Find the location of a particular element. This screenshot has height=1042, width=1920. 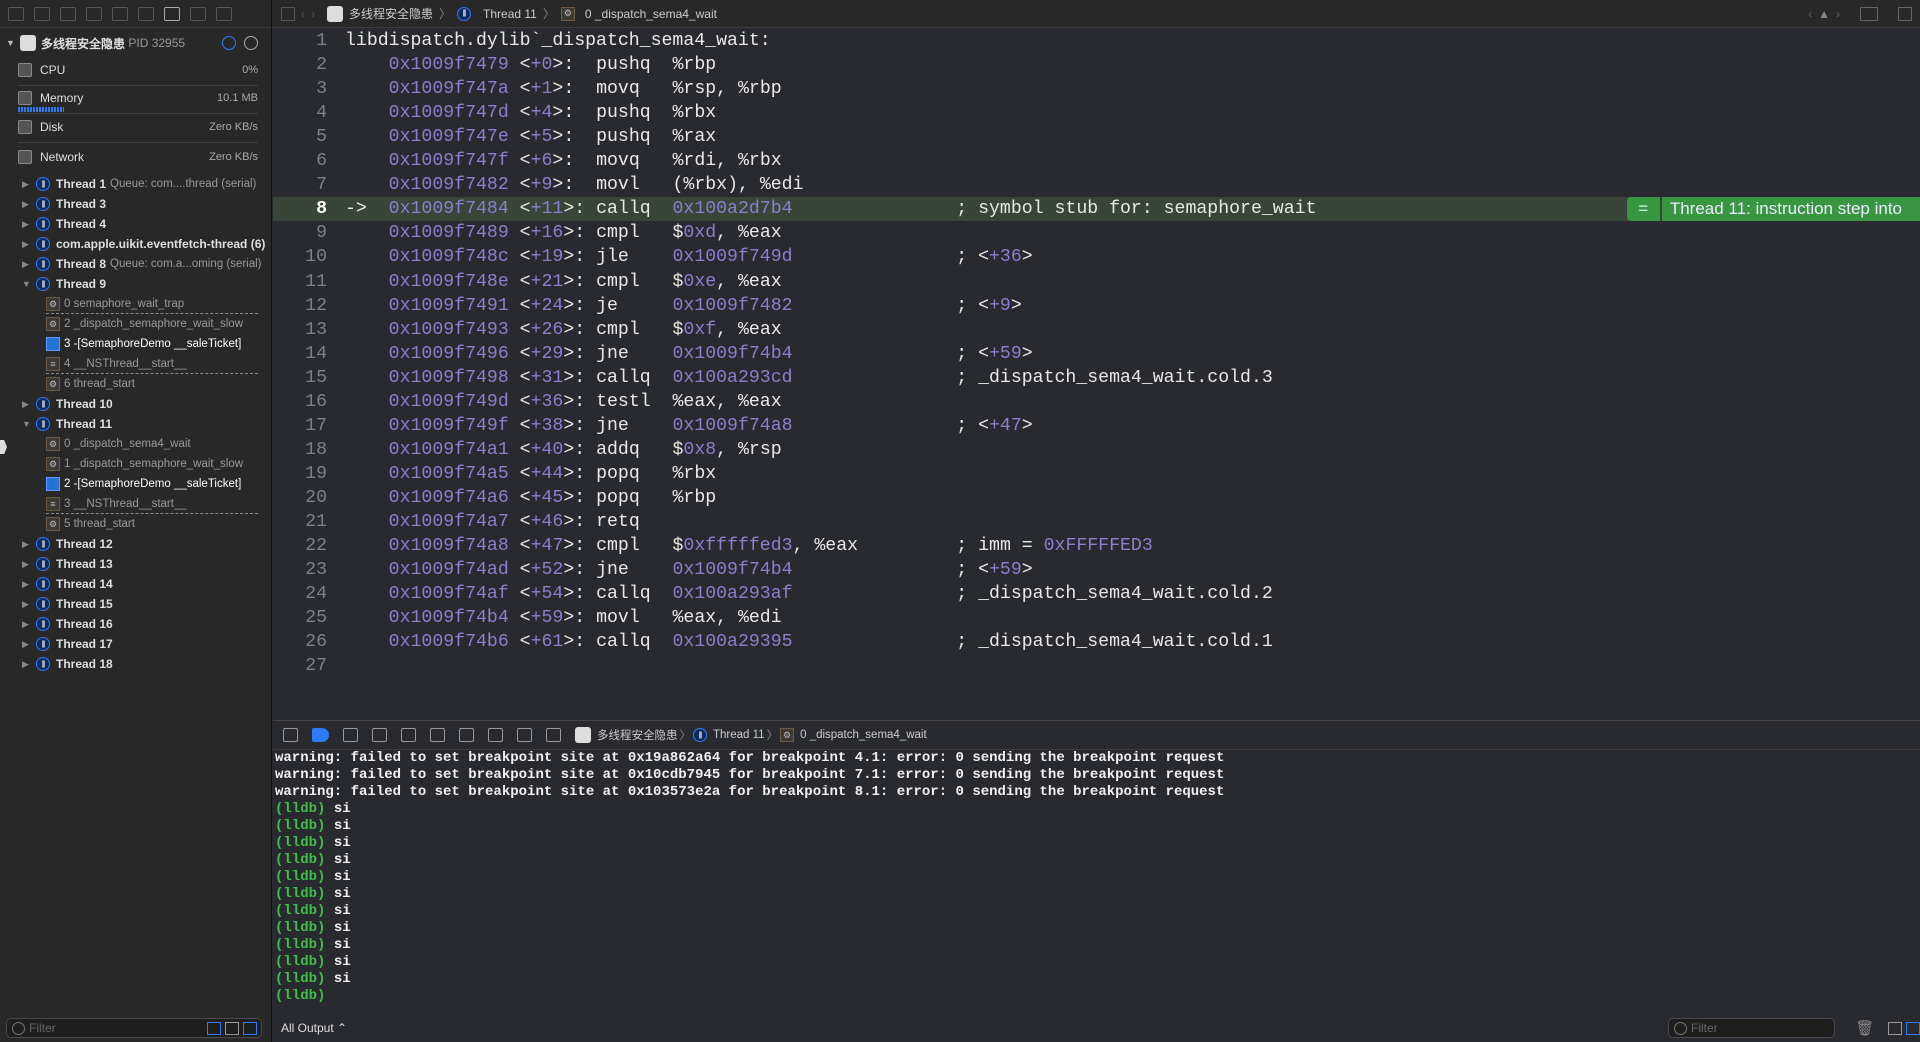

navigator-filter-input: Filter is located at coordinates (134, 1028).